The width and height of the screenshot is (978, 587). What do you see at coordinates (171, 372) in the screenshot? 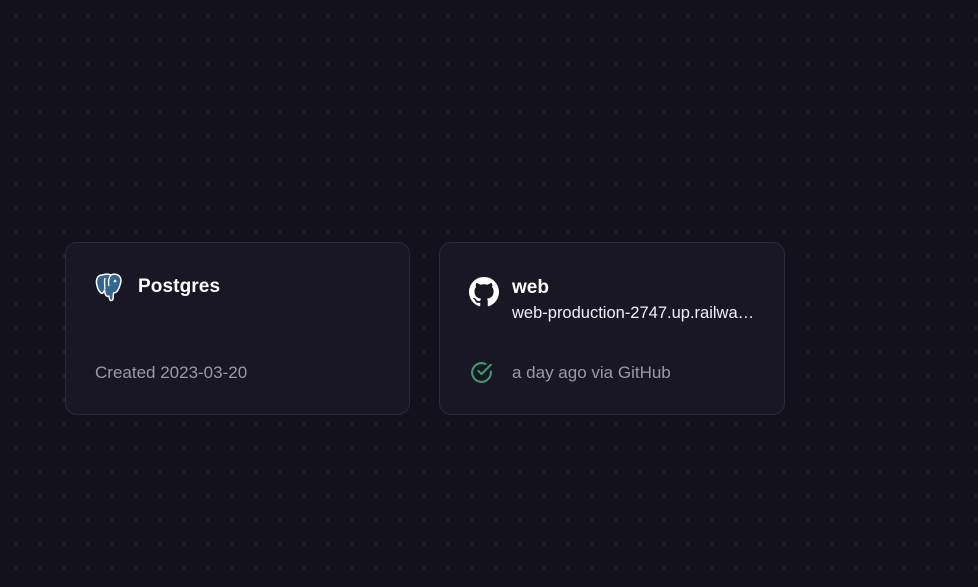
I see `created-date: Created 2023-03-20` at bounding box center [171, 372].